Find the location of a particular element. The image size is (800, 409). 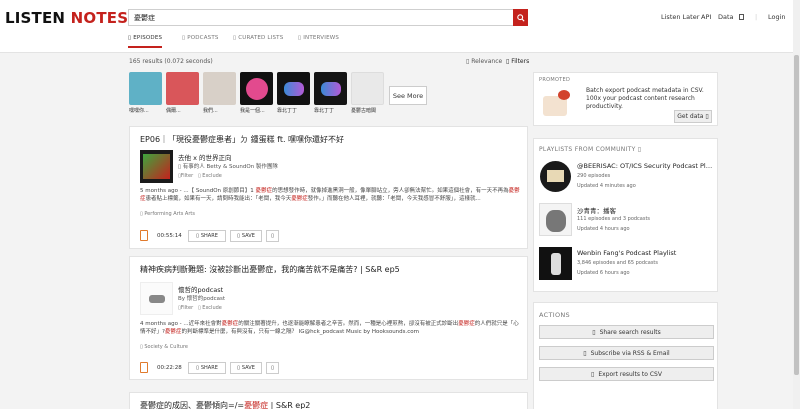

tab-podcasts: ▯ PODCASTS is located at coordinates (200, 38).